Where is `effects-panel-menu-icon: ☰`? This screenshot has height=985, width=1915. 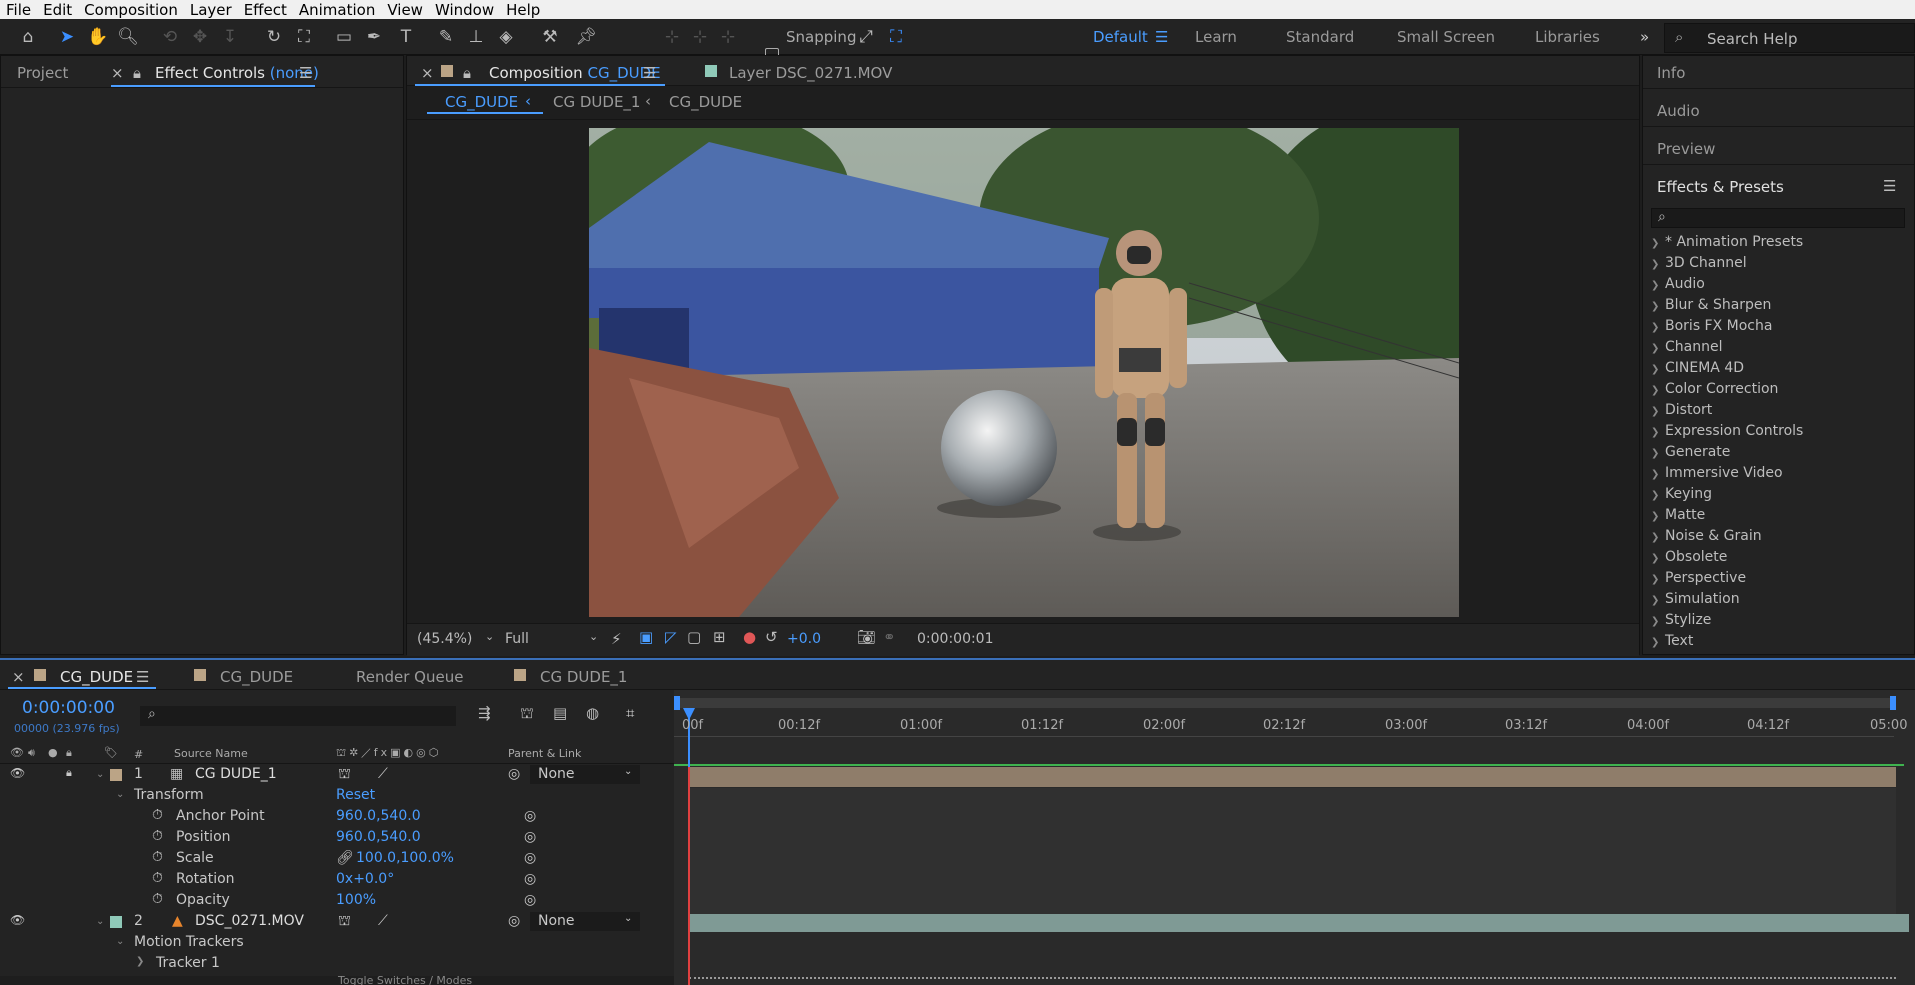
effects-panel-menu-icon: ☰ is located at coordinates (1889, 186).